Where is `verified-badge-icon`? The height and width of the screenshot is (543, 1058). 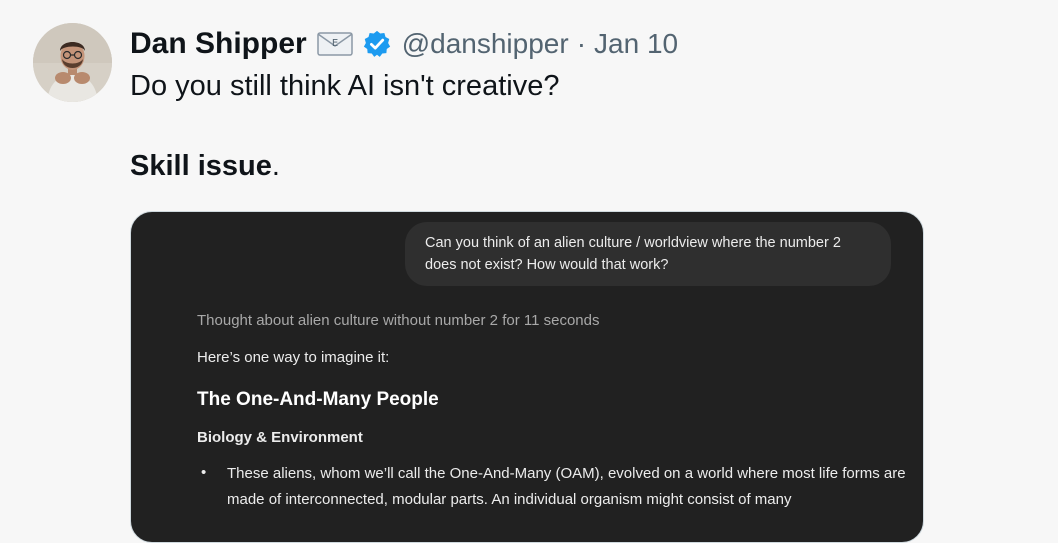
verified-badge-icon is located at coordinates (377, 44).